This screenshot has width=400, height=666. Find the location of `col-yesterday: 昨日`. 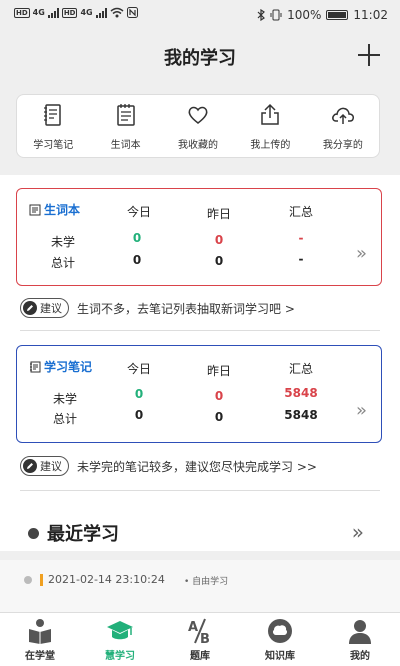

col-yesterday: 昨日 is located at coordinates (218, 371).